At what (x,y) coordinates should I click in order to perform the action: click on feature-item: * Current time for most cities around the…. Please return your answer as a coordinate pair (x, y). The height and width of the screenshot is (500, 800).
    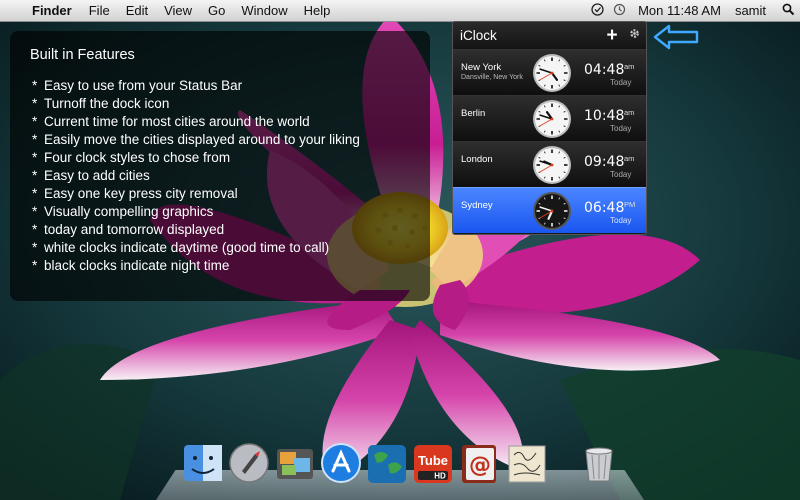
    Looking at the image, I should click on (231, 122).